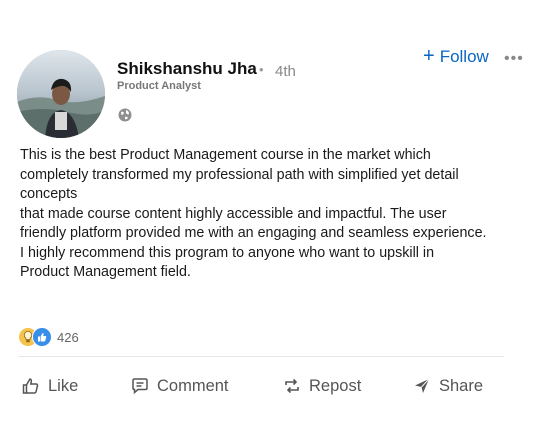 Image resolution: width=540 pixels, height=430 pixels. What do you see at coordinates (292, 386) in the screenshot?
I see `repost-icon` at bounding box center [292, 386].